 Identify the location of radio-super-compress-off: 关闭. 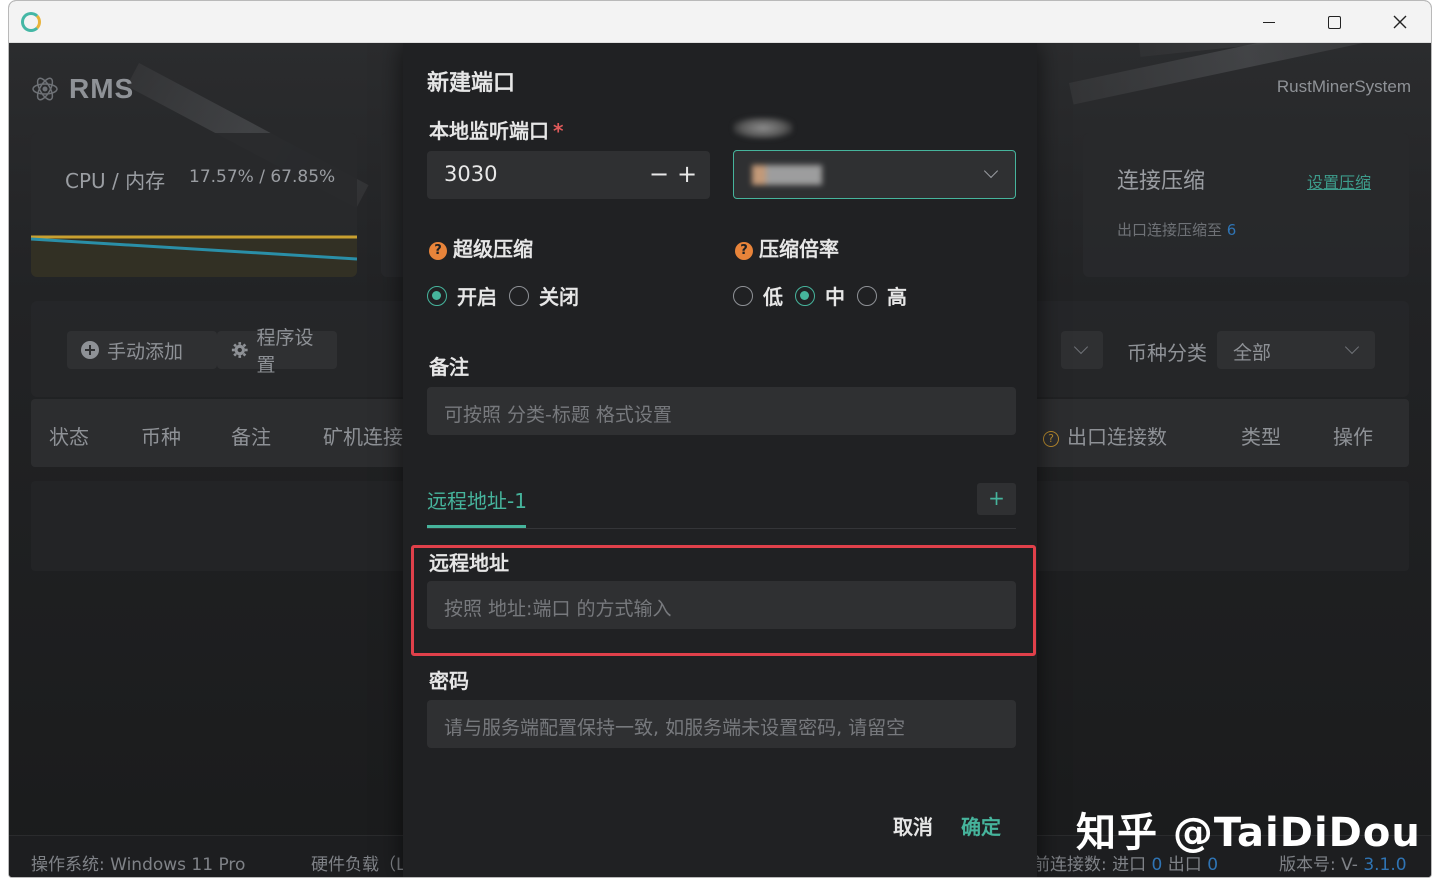
(544, 295).